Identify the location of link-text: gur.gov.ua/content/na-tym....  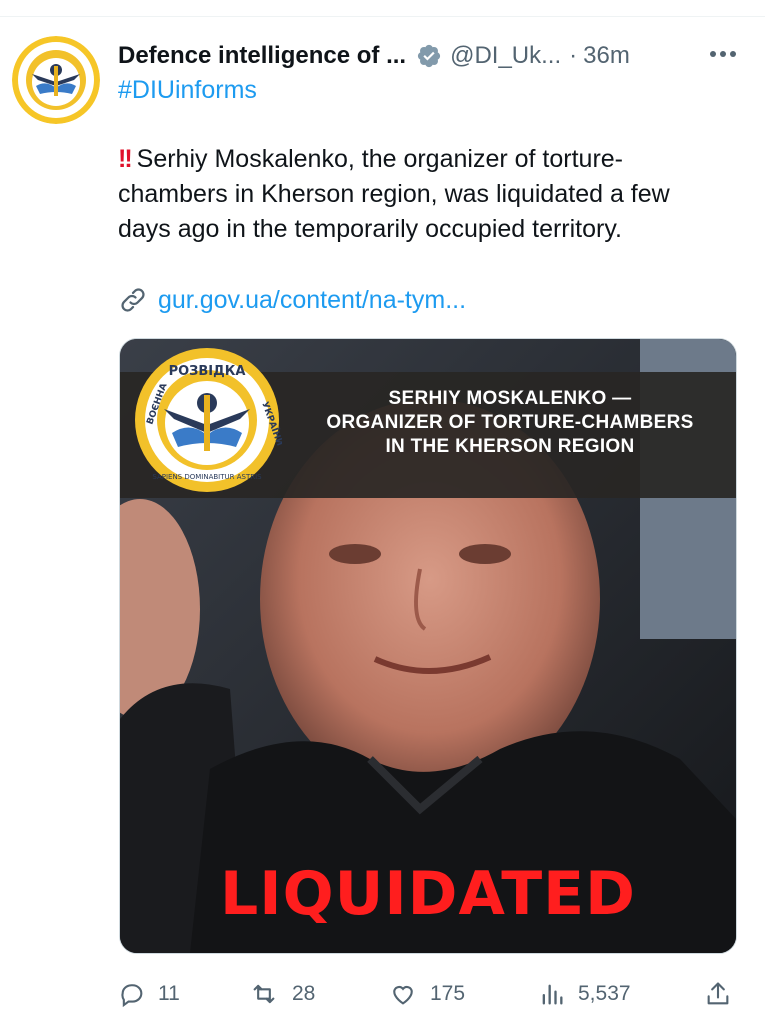
(312, 300).